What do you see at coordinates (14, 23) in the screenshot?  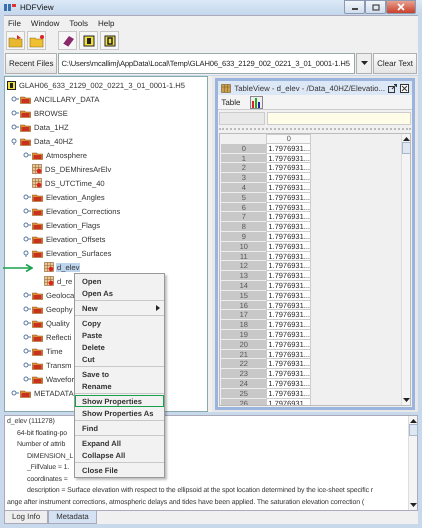 I see `menu-item: File` at bounding box center [14, 23].